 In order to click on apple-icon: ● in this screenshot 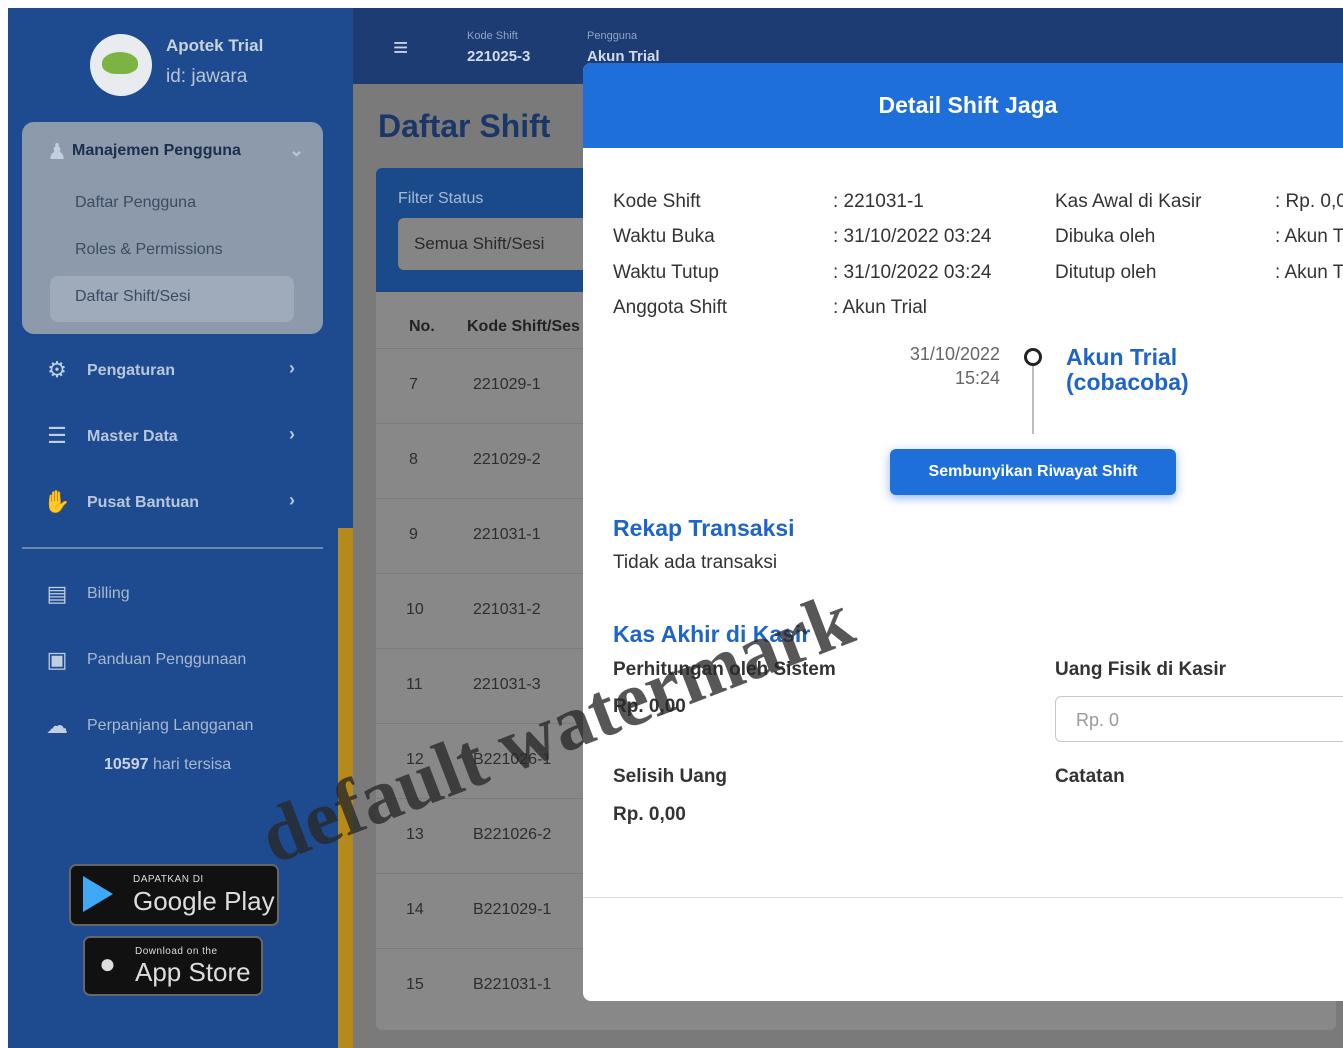, I will do `click(107, 963)`.